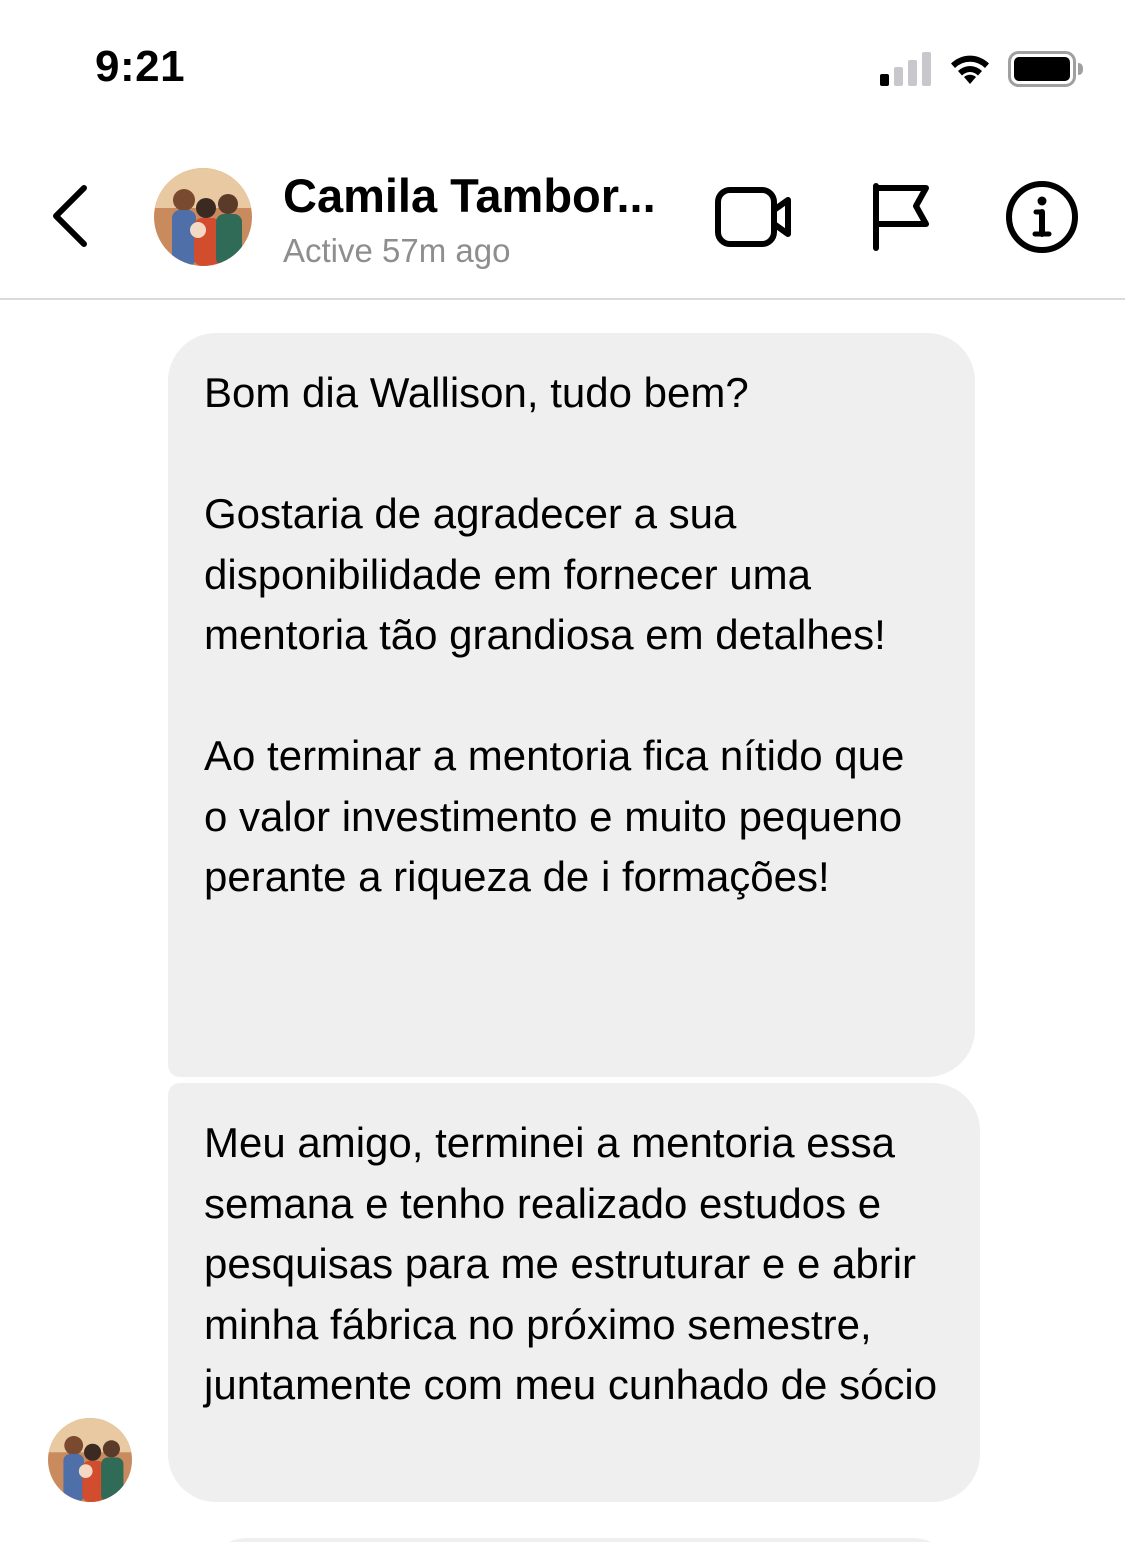  I want to click on info-icon, so click(1042, 217).